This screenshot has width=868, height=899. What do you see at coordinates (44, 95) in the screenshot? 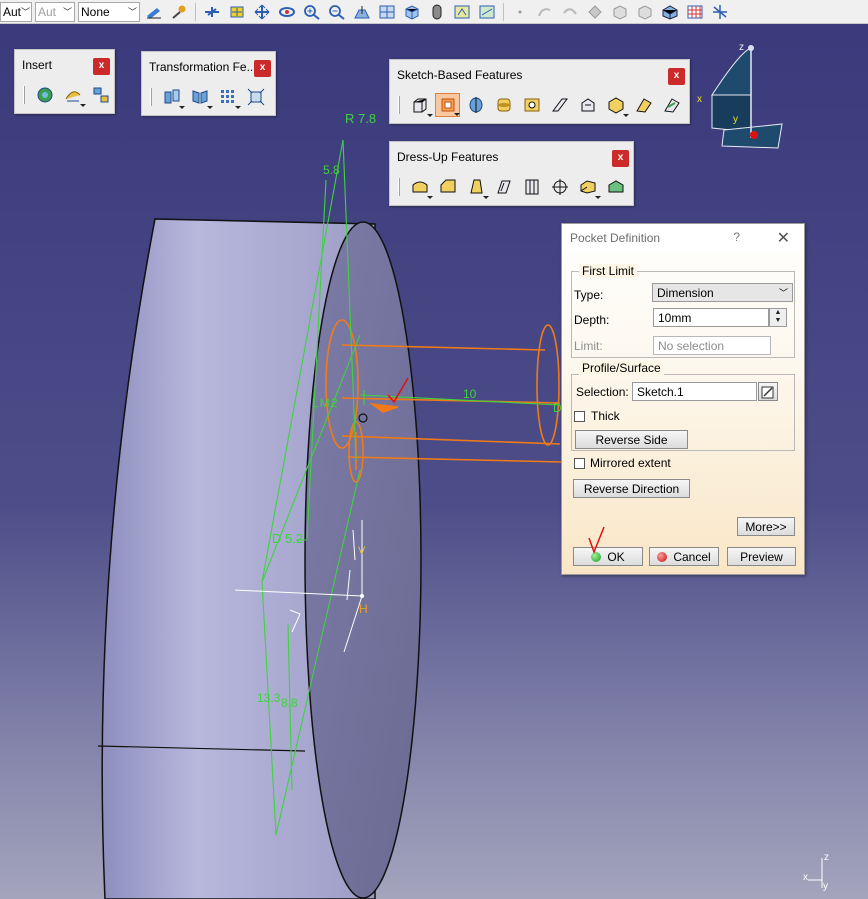
I see `body-icon` at bounding box center [44, 95].